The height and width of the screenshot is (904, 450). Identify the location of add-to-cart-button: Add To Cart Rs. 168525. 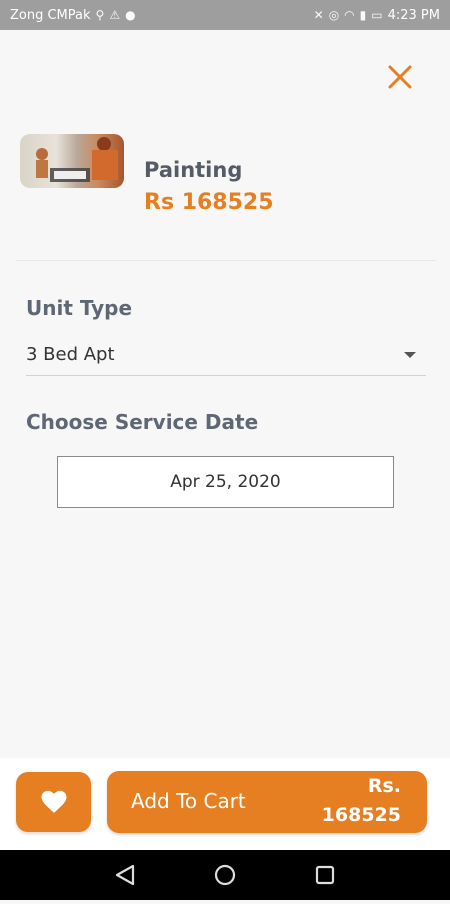
(267, 802).